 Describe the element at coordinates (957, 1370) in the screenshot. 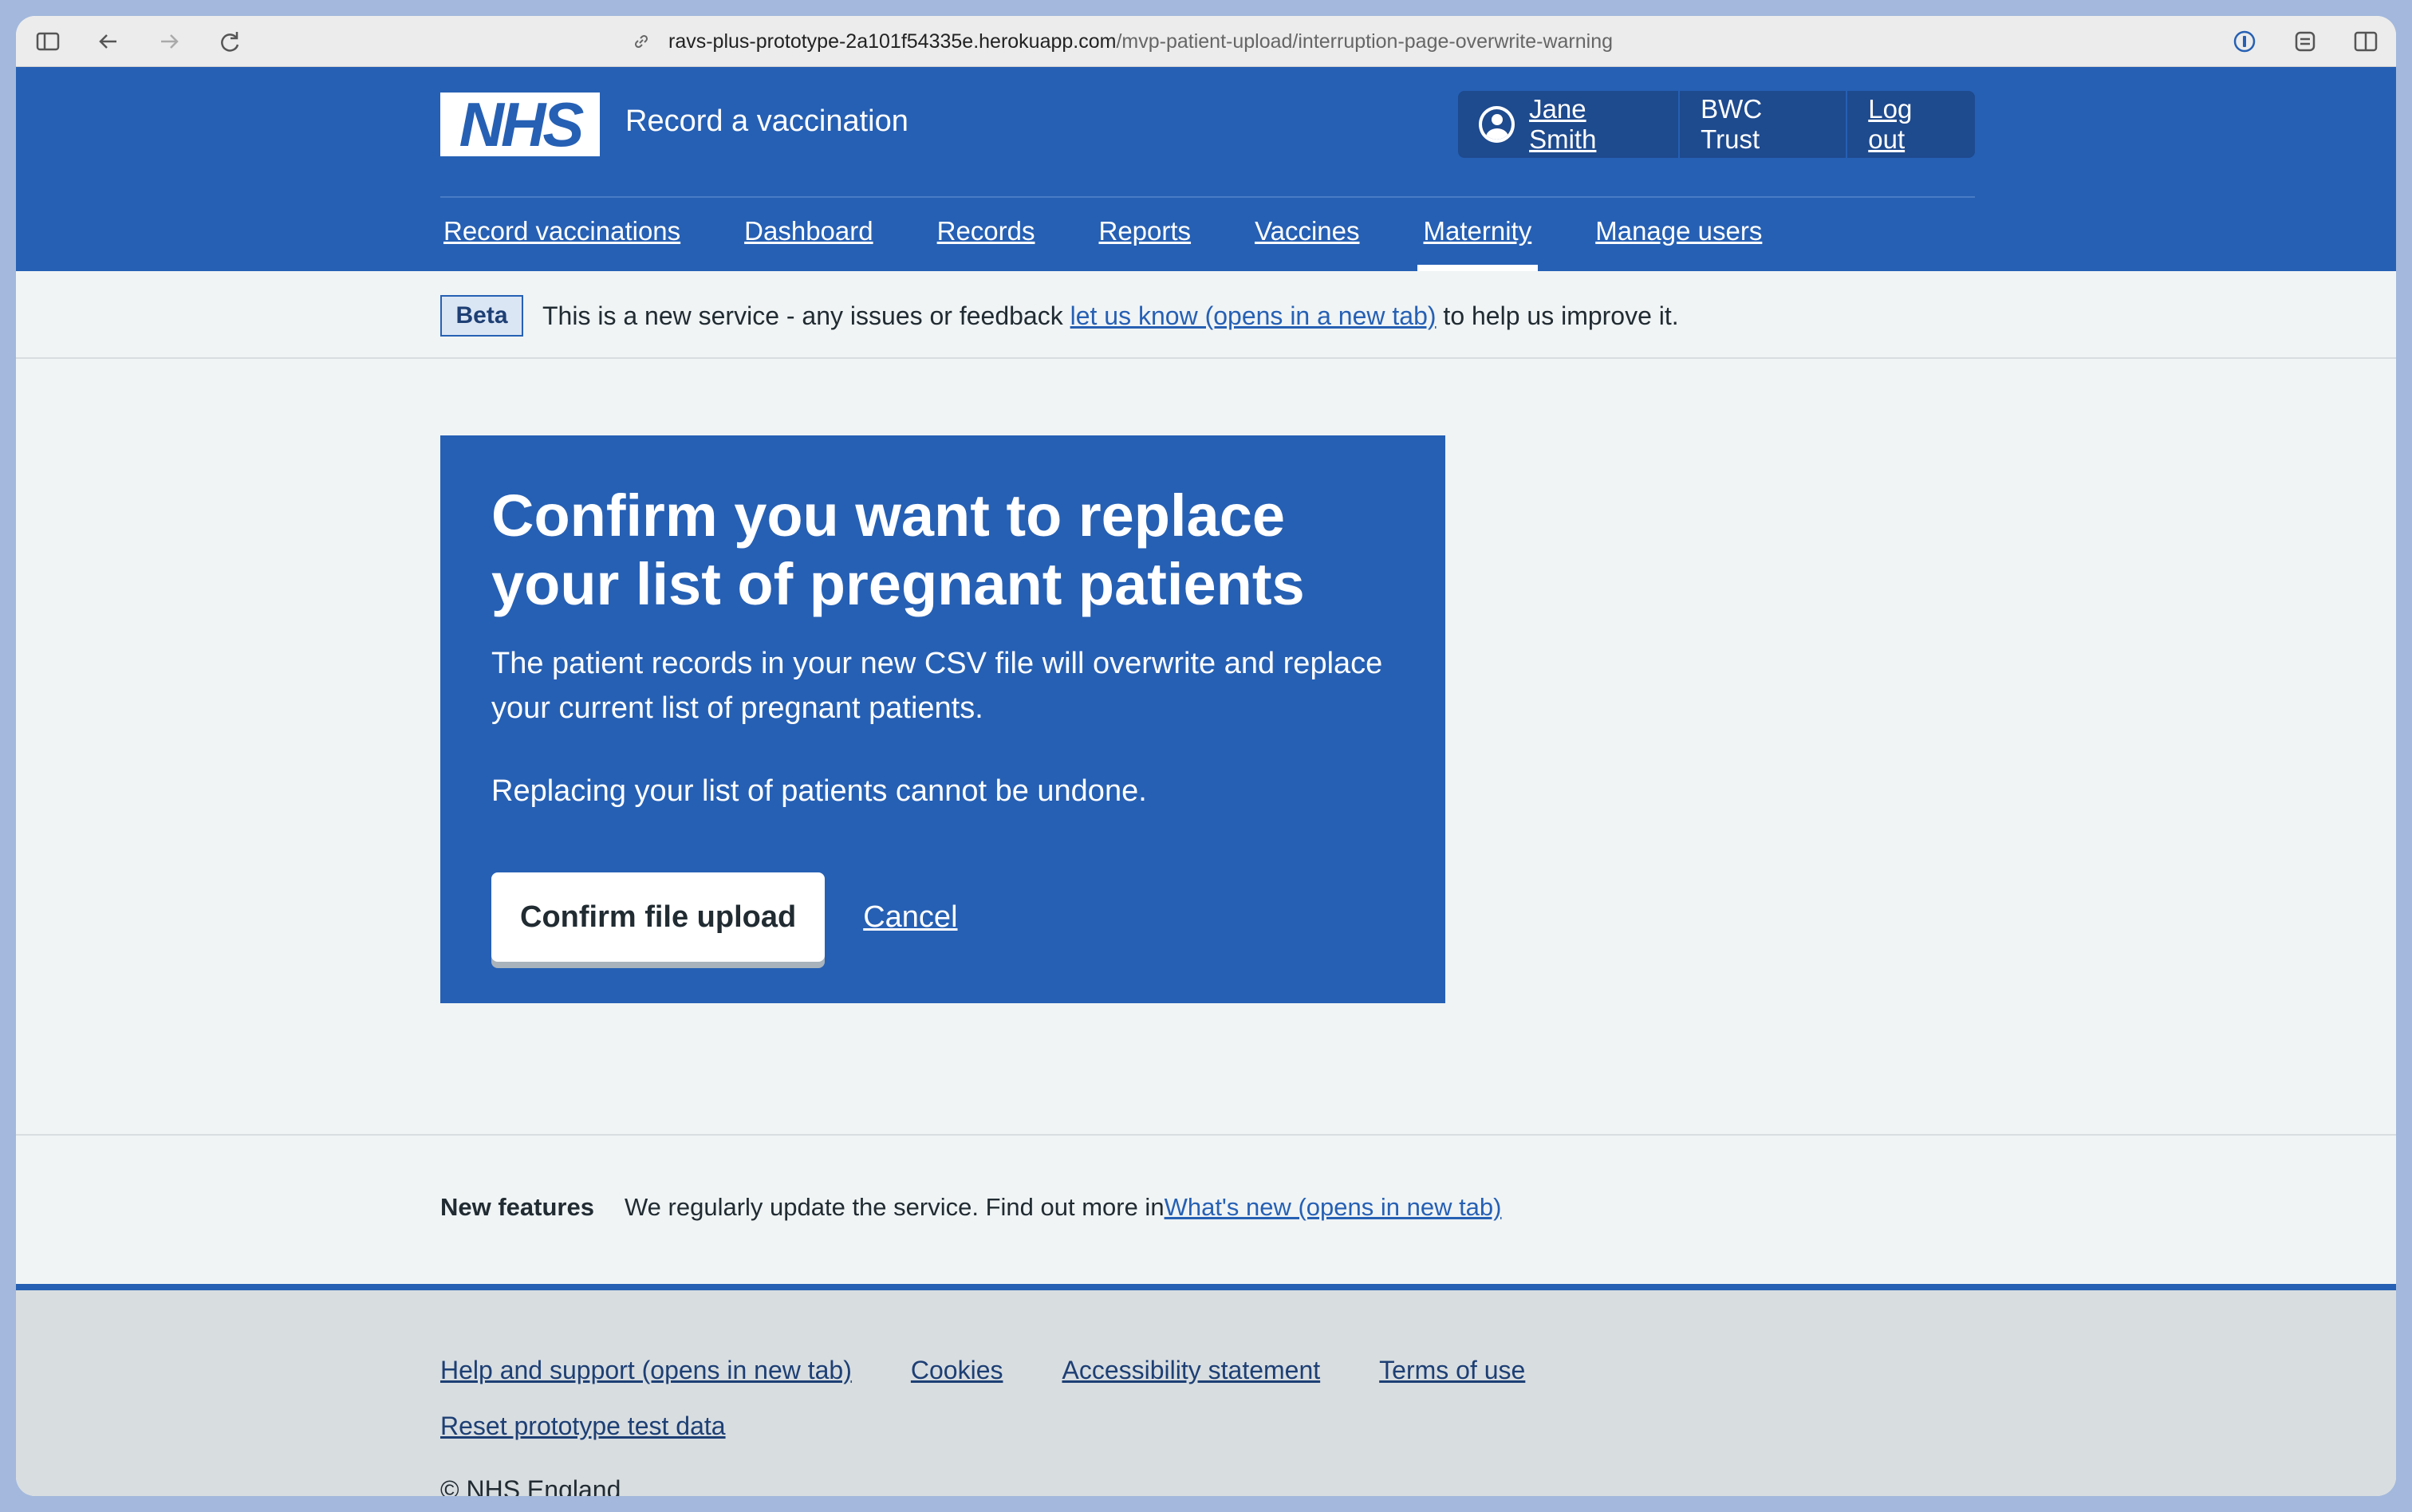

I see `footer-cookies-link: Cookies` at that location.